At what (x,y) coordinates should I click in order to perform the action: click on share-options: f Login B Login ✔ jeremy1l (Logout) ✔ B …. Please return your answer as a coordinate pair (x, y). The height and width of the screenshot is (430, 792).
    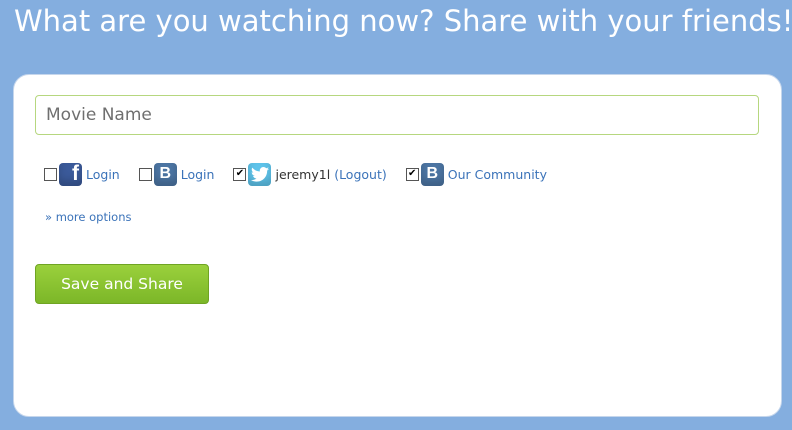
    Looking at the image, I should click on (305, 174).